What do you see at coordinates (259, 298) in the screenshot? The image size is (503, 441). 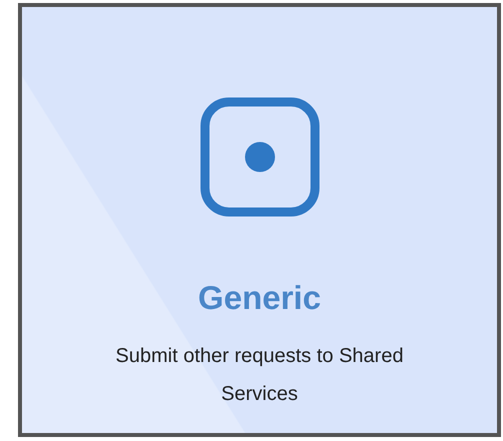 I see `tile-title: Generic` at bounding box center [259, 298].